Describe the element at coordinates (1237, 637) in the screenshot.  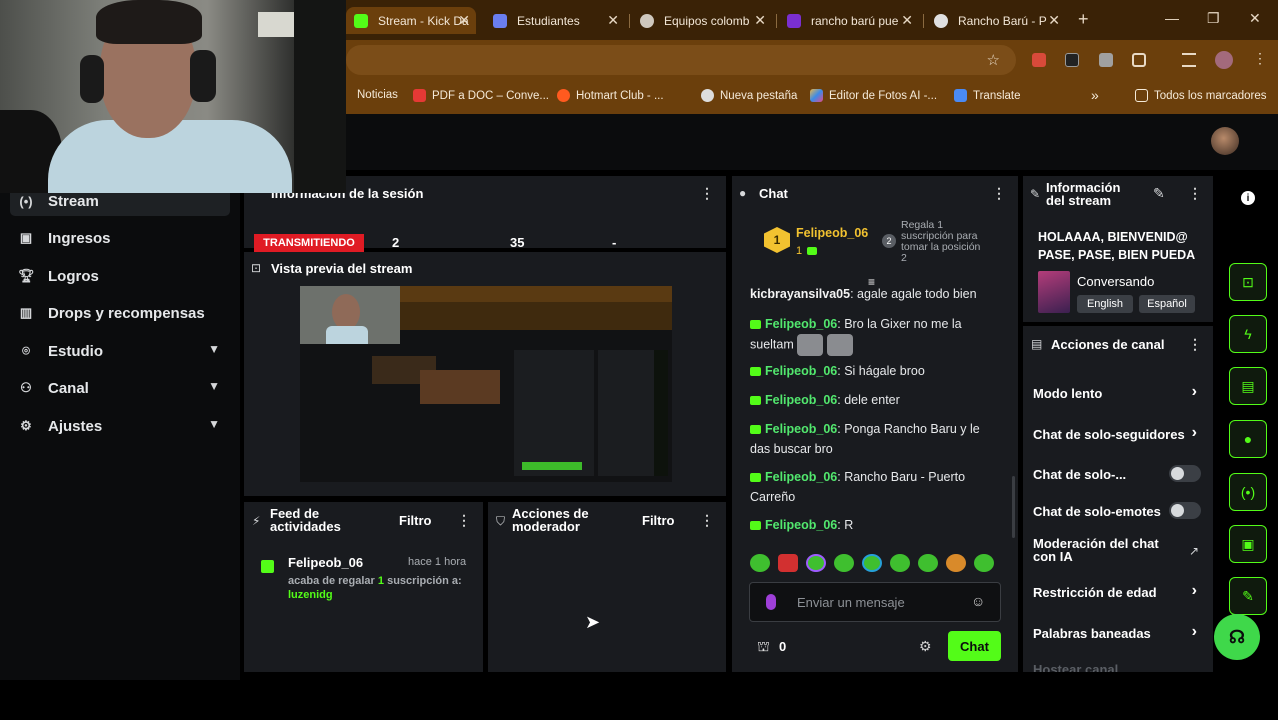
I see `support-headset-button: ☊` at that location.